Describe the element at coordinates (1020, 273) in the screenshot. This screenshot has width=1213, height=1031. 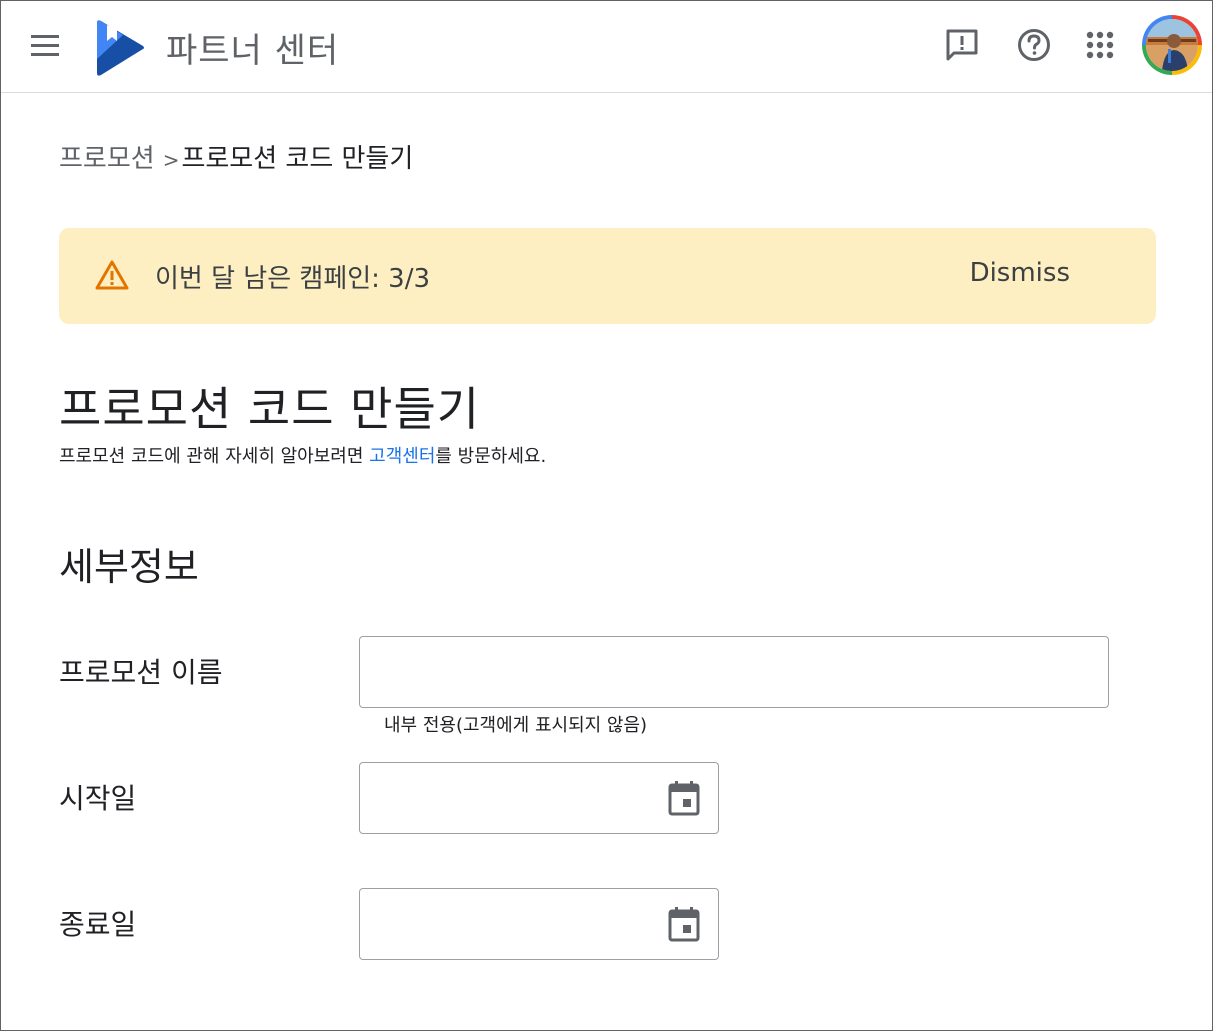
I see `dismiss-button: Dismiss` at that location.